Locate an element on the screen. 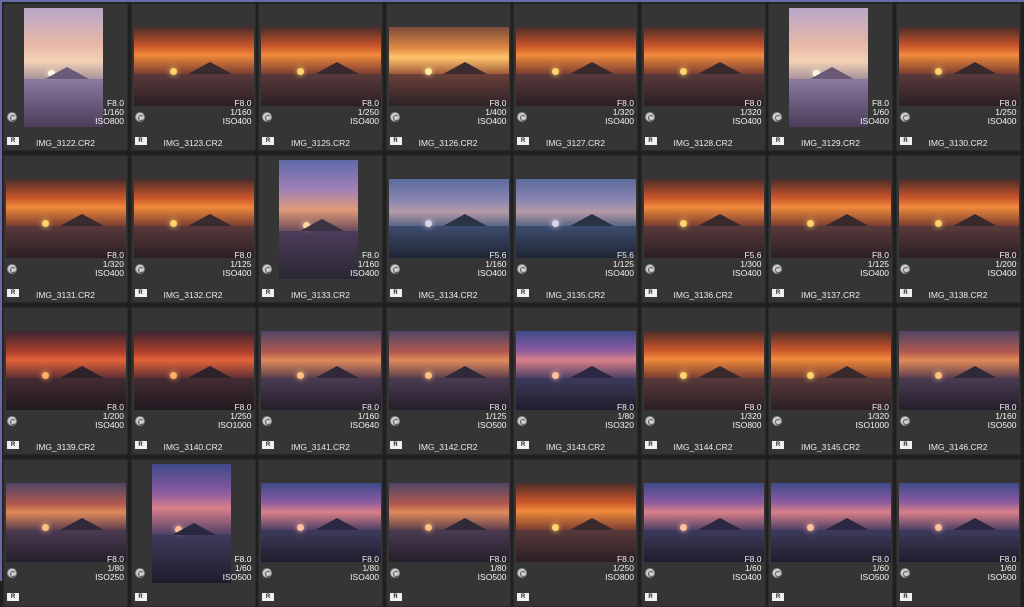 Image resolution: width=1024 pixels, height=607 pixels. thumbnail-cell: F8.0 1/250 ISO1000 R IMG_3140.CR2 is located at coordinates (193, 381).